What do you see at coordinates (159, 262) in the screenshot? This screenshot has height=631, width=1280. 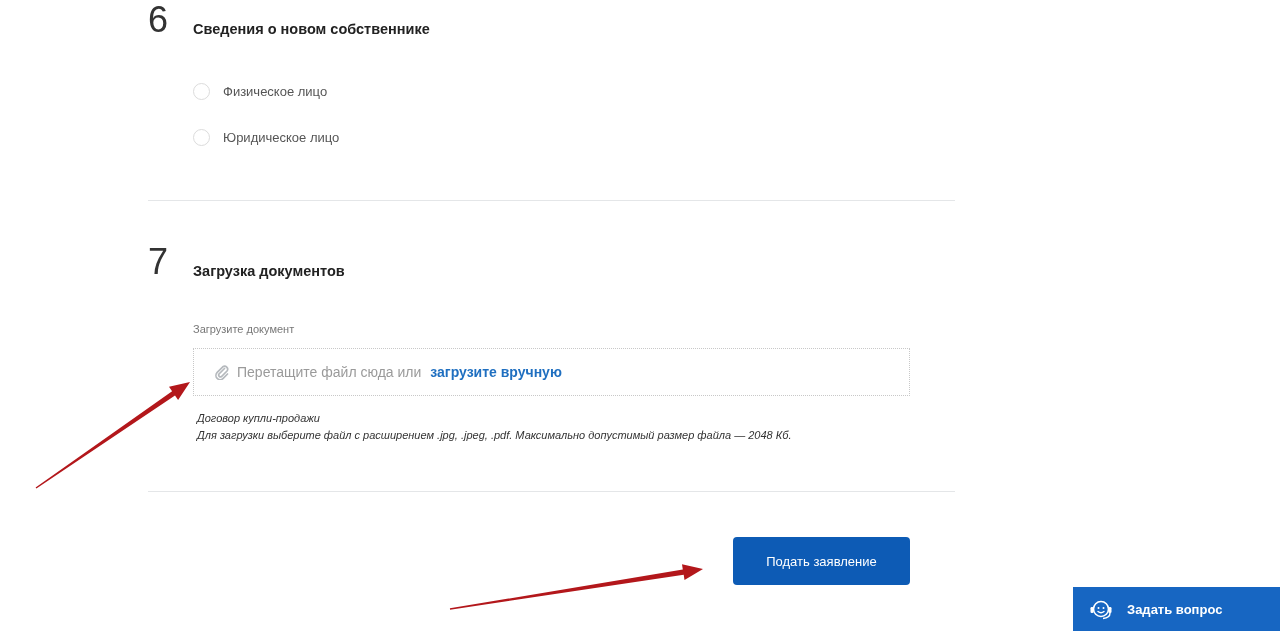 I see `step-number: 7` at bounding box center [159, 262].